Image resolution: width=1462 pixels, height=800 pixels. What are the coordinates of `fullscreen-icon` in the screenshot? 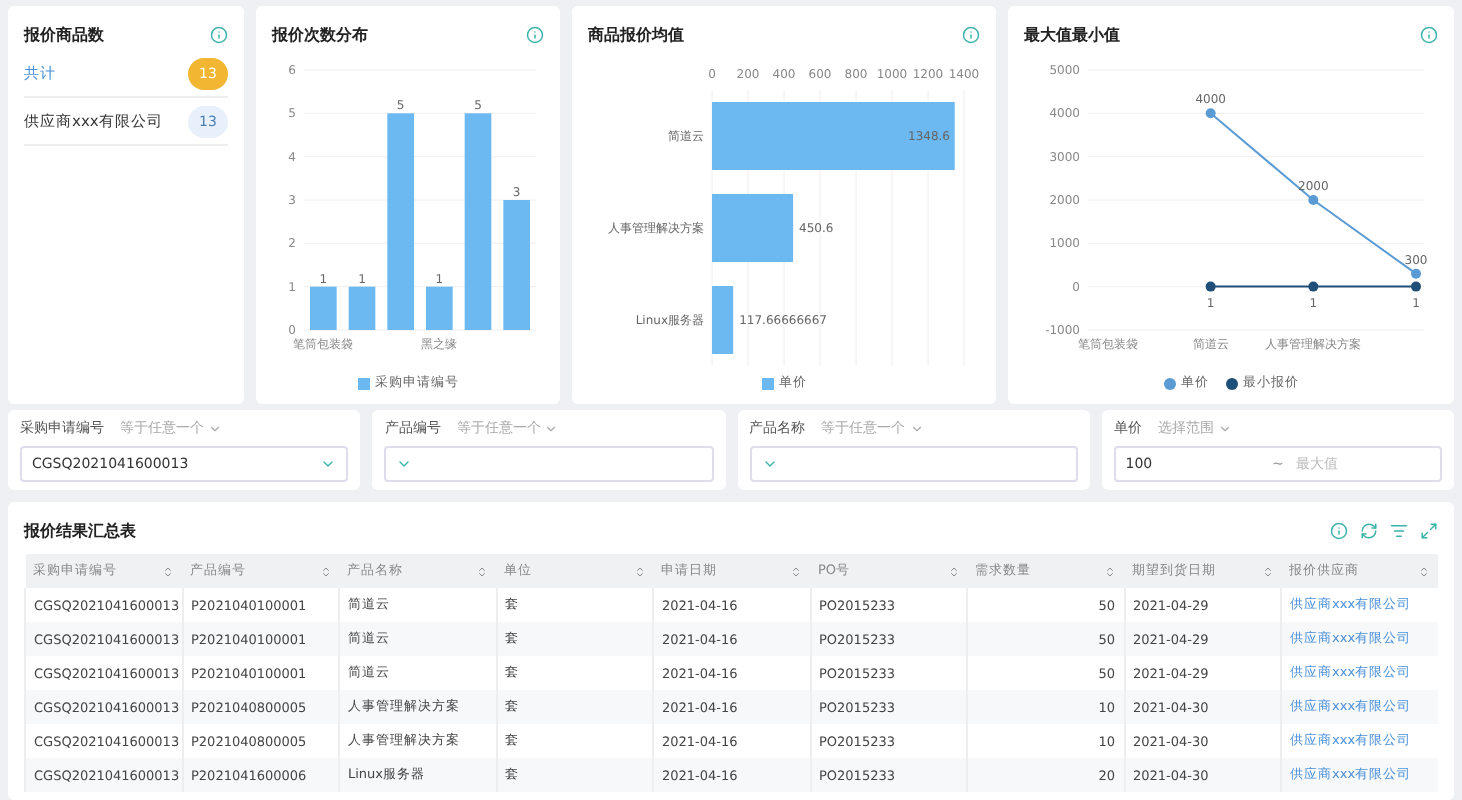 It's located at (1429, 530).